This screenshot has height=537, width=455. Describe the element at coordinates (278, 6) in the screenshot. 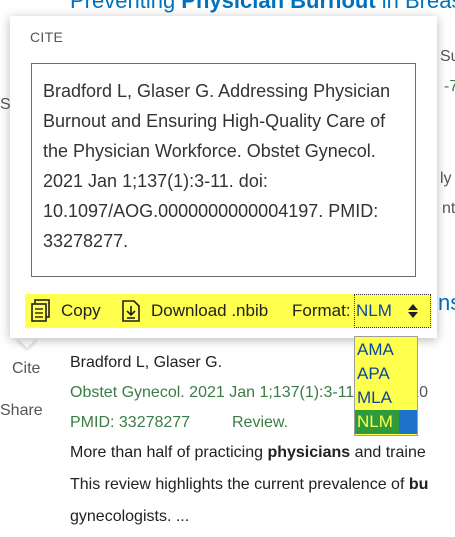

I see `title-bold: Physician Burnout` at that location.